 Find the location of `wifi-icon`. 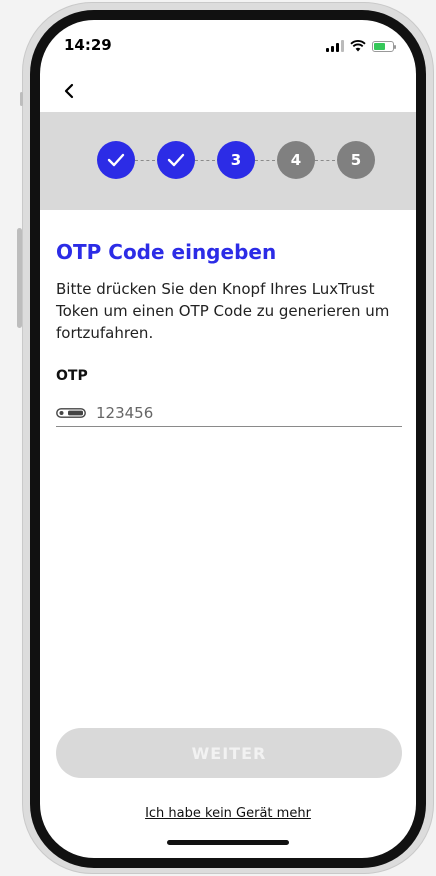

wifi-icon is located at coordinates (358, 46).